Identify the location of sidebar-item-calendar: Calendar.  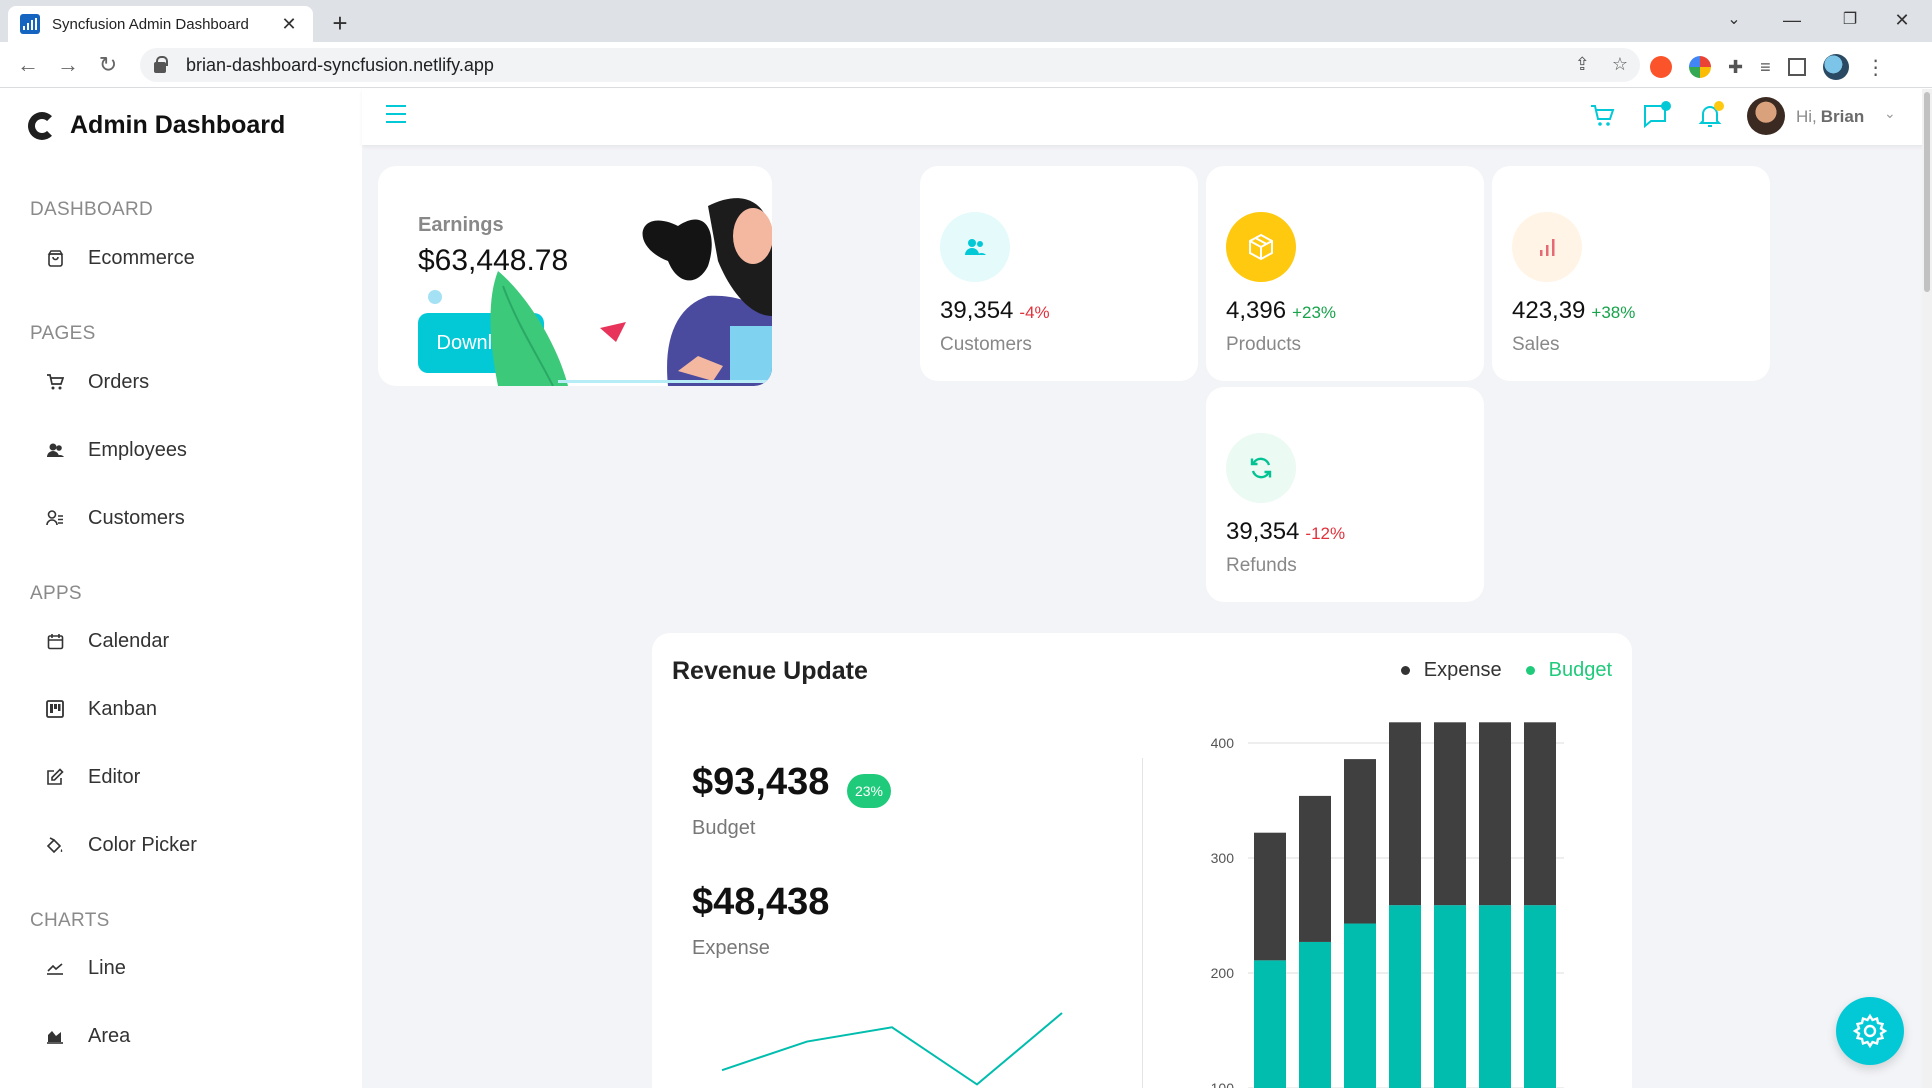
(107, 641).